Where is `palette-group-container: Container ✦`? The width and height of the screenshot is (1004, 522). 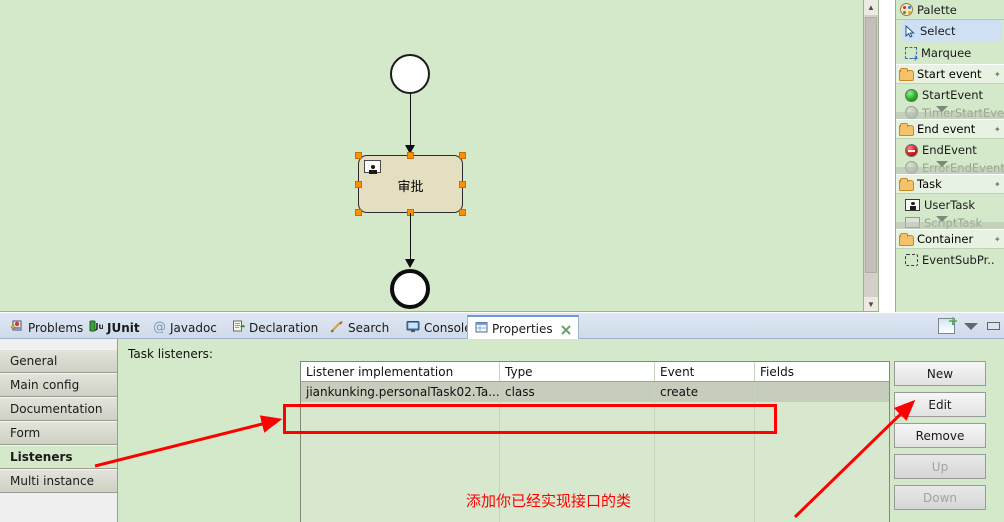 palette-group-container: Container ✦ is located at coordinates (950, 239).